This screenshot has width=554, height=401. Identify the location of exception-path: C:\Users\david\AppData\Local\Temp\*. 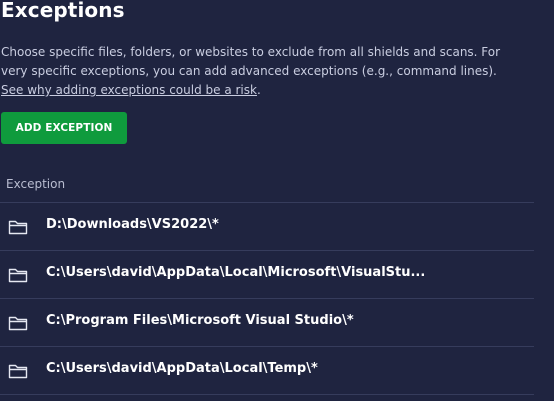
(182, 368).